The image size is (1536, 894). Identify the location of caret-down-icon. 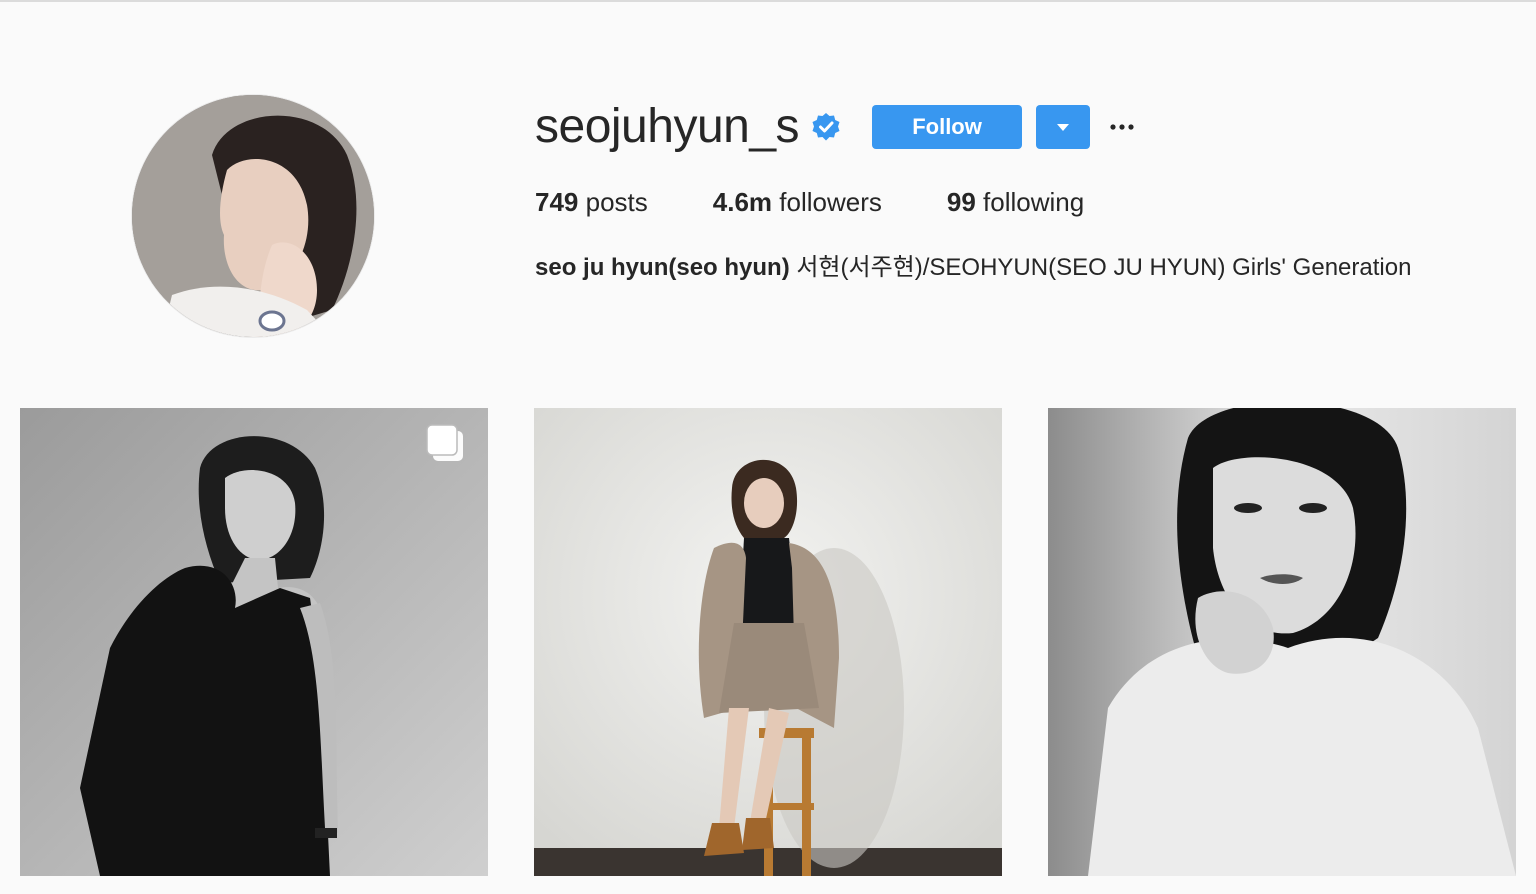
(1063, 127).